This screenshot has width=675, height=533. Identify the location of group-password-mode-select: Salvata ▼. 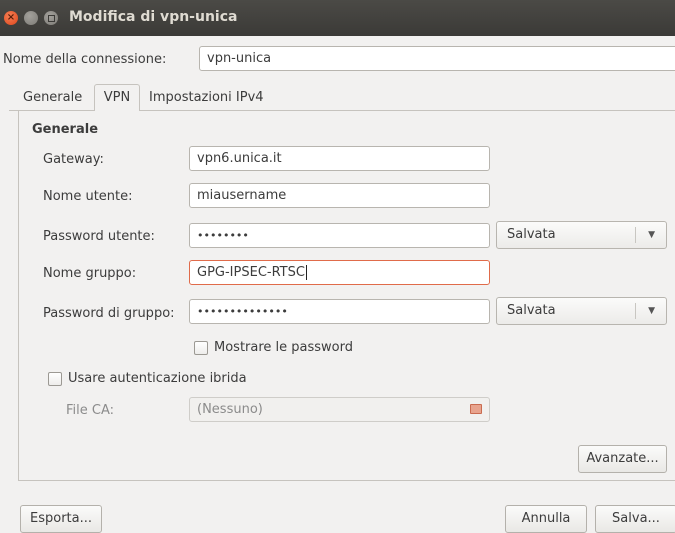
(581, 311).